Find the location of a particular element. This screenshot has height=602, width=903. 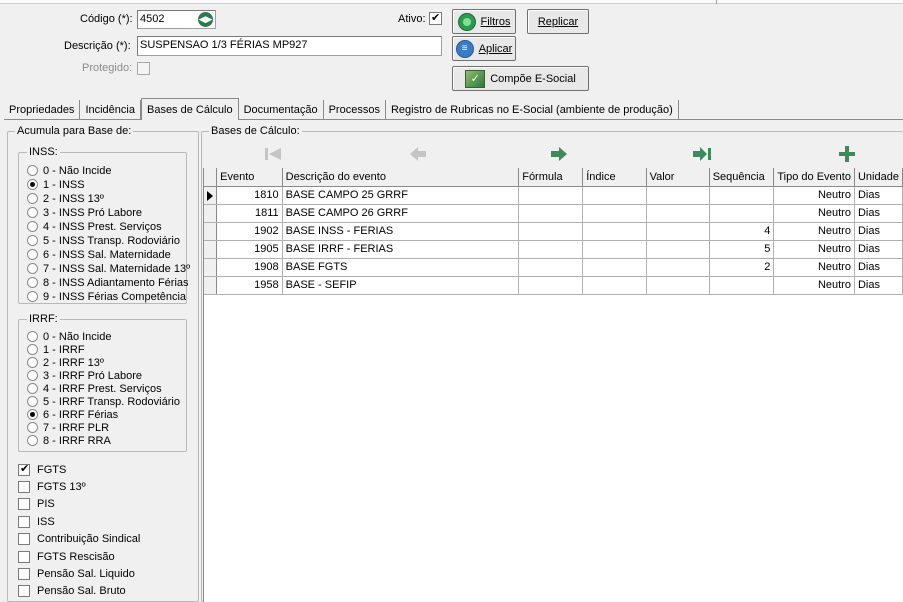

base-check-option: FGTS 13º is located at coordinates (52, 486).